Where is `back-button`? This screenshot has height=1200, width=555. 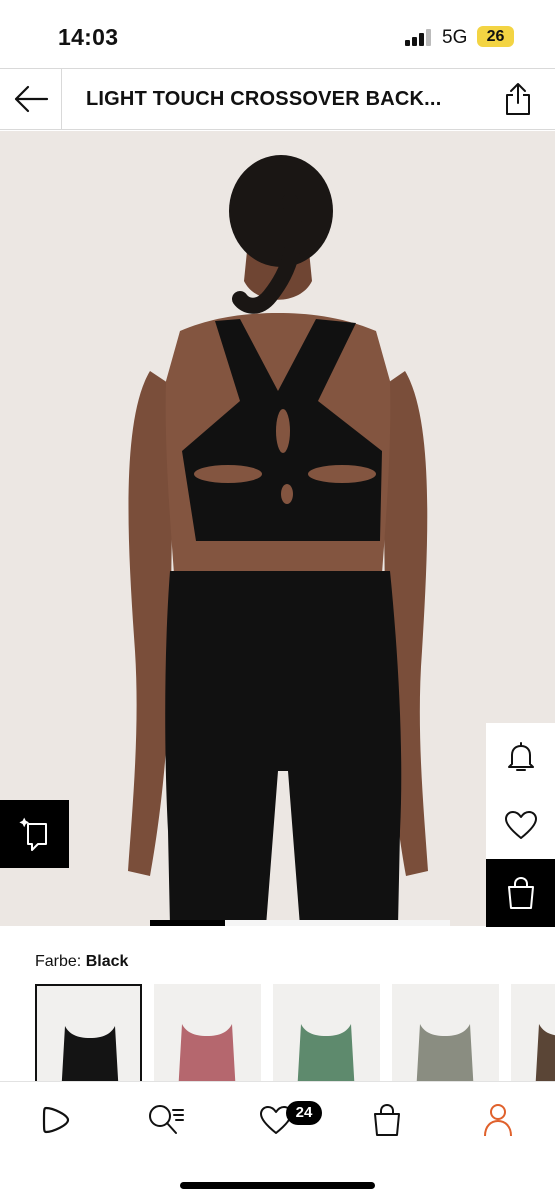 back-button is located at coordinates (31, 99).